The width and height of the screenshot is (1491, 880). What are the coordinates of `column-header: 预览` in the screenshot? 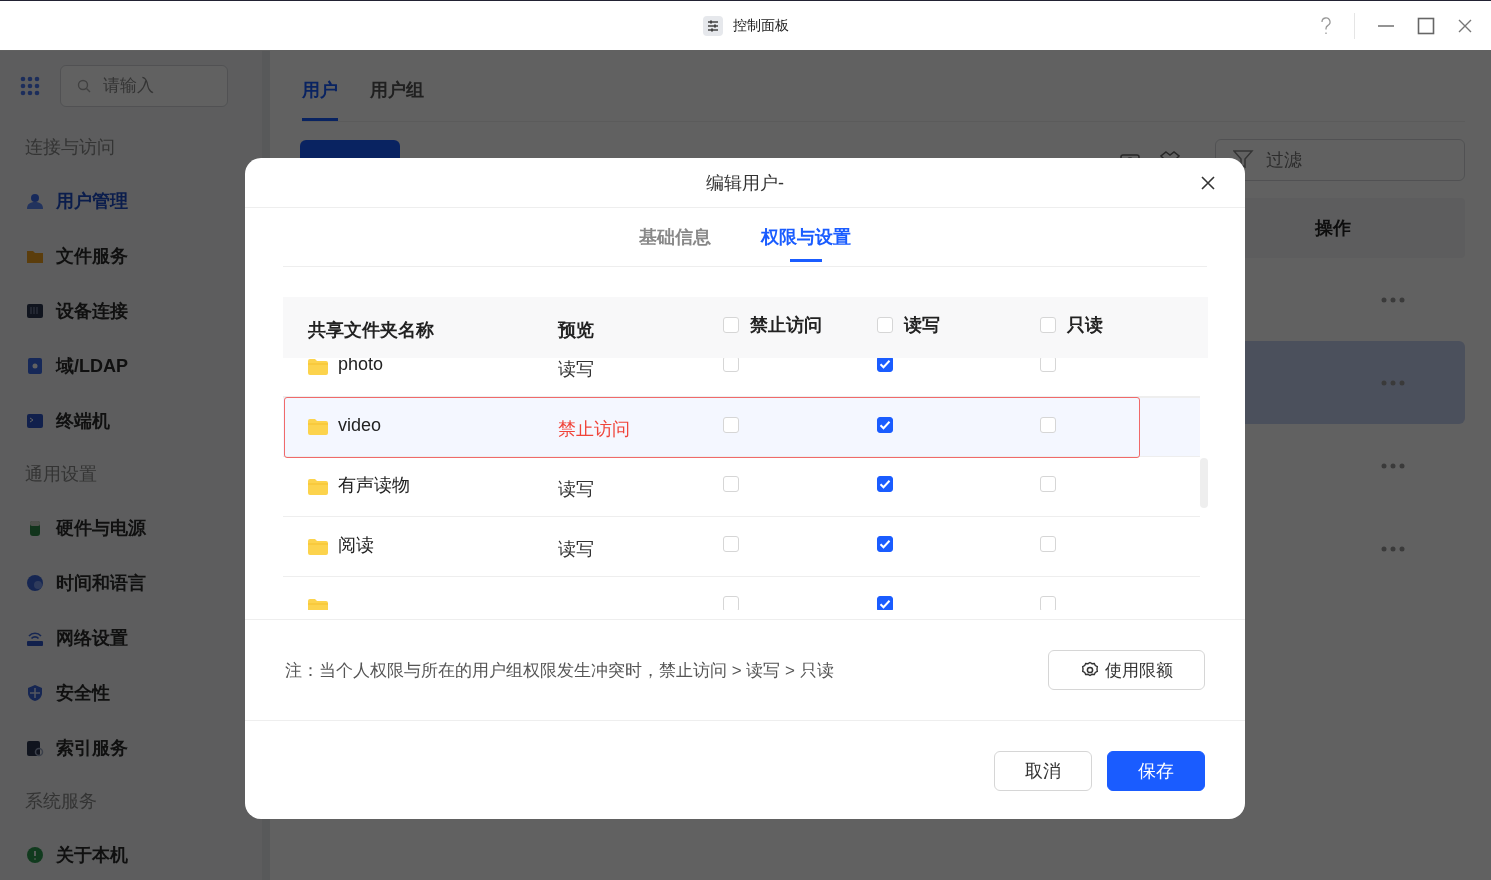 It's located at (576, 330).